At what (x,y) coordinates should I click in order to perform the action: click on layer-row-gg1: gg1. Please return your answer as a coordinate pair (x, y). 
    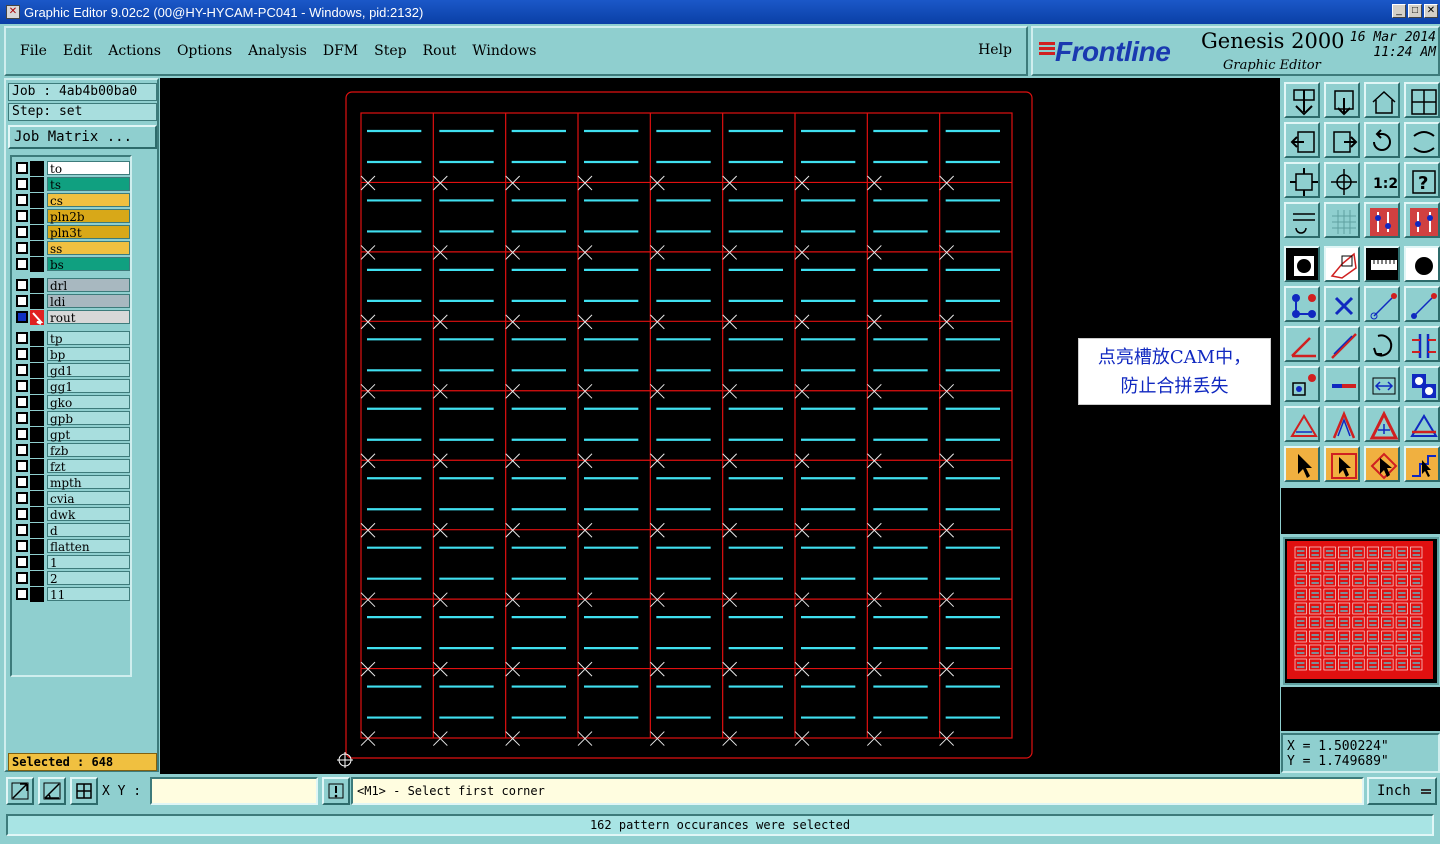
    Looking at the image, I should click on (72, 386).